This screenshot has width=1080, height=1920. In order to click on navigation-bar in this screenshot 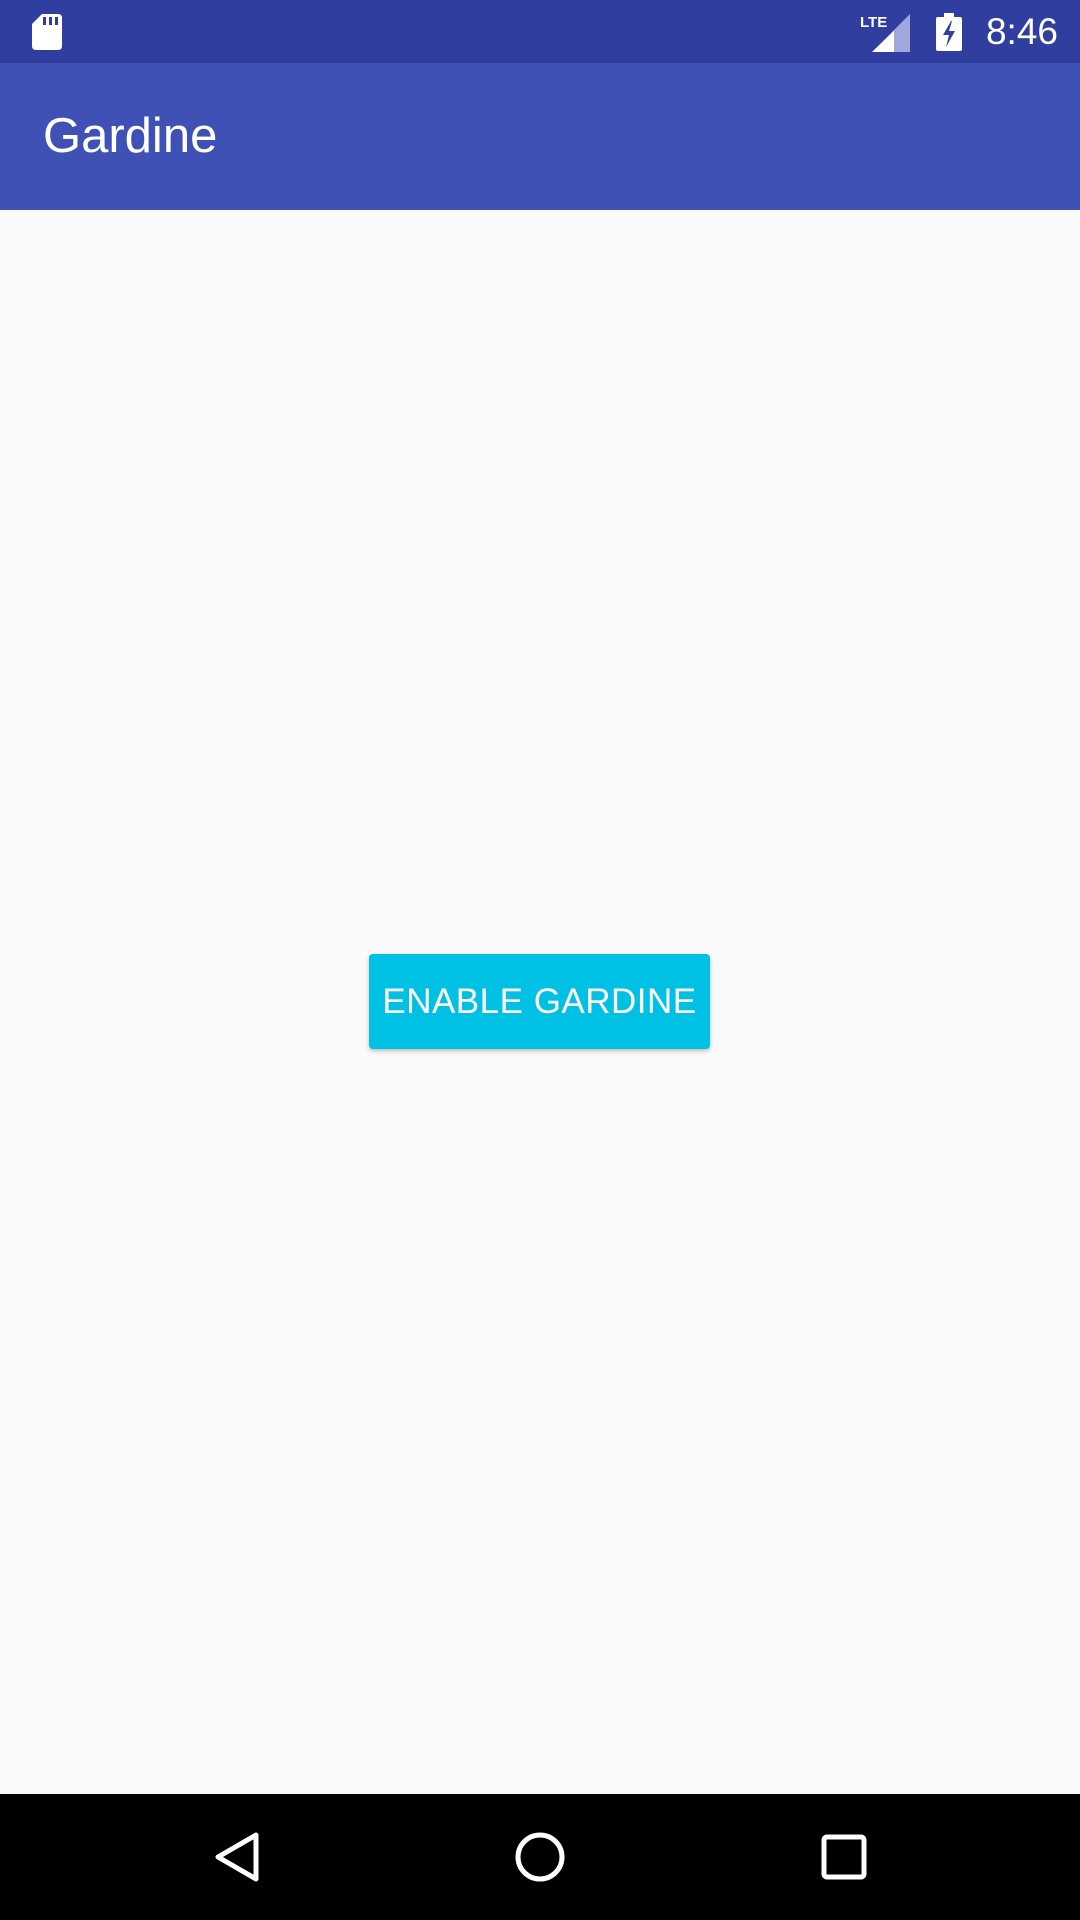, I will do `click(540, 1857)`.